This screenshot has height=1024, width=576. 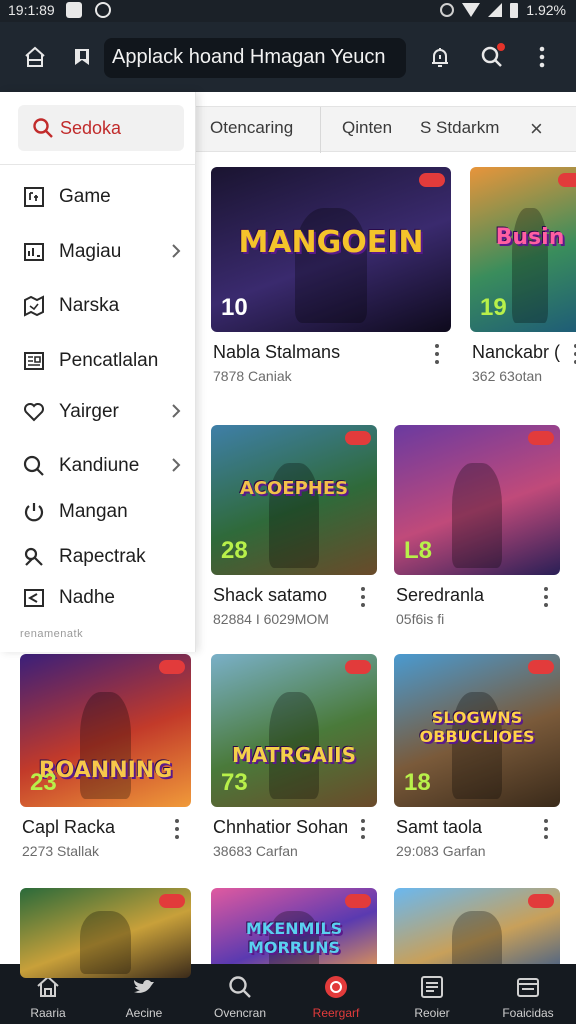 What do you see at coordinates (417, 782) in the screenshot?
I see `game-rank-number: 18` at bounding box center [417, 782].